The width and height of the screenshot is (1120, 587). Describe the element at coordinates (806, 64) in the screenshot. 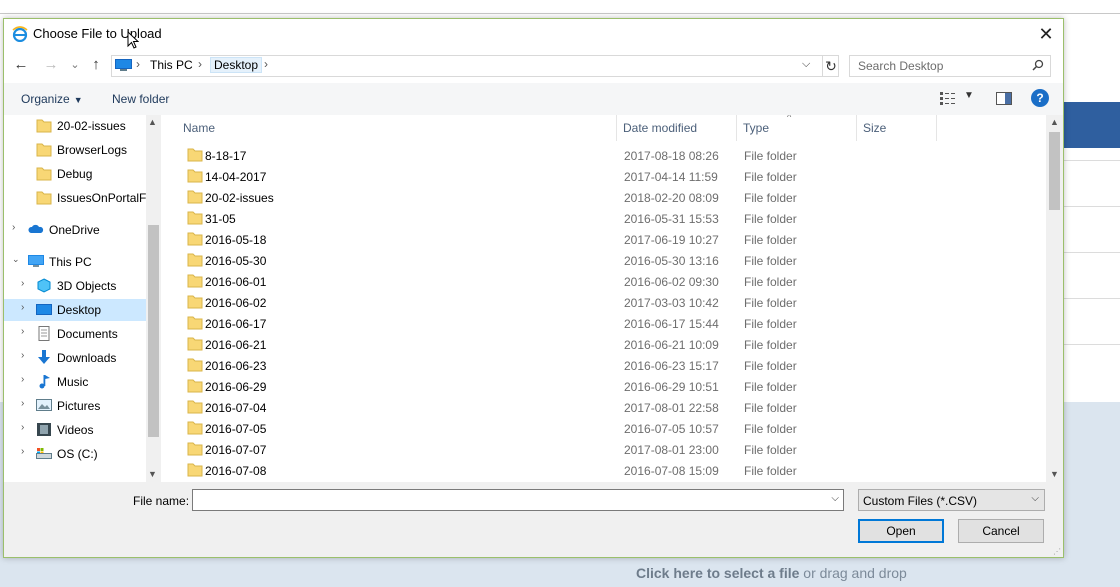

I see `address-dropdown-icon: ⌵` at that location.